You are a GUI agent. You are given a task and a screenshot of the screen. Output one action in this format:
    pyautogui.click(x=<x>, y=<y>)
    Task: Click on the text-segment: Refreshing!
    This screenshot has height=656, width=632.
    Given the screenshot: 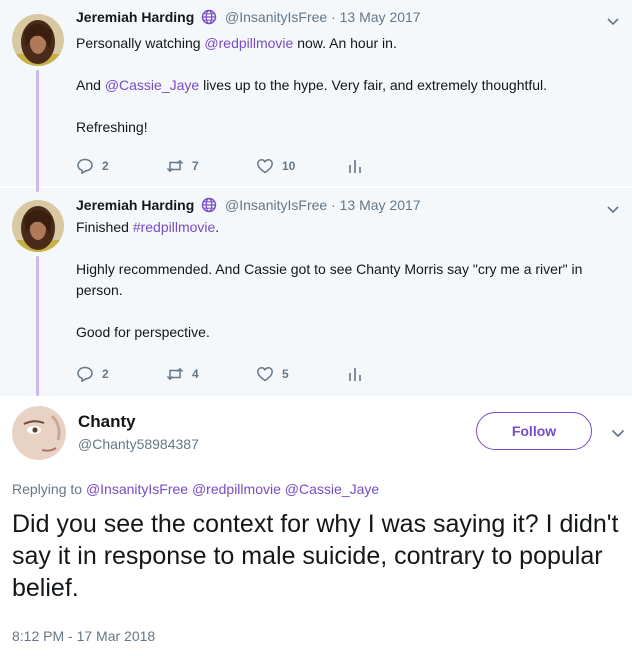 What is the action you would take?
    pyautogui.click(x=112, y=127)
    